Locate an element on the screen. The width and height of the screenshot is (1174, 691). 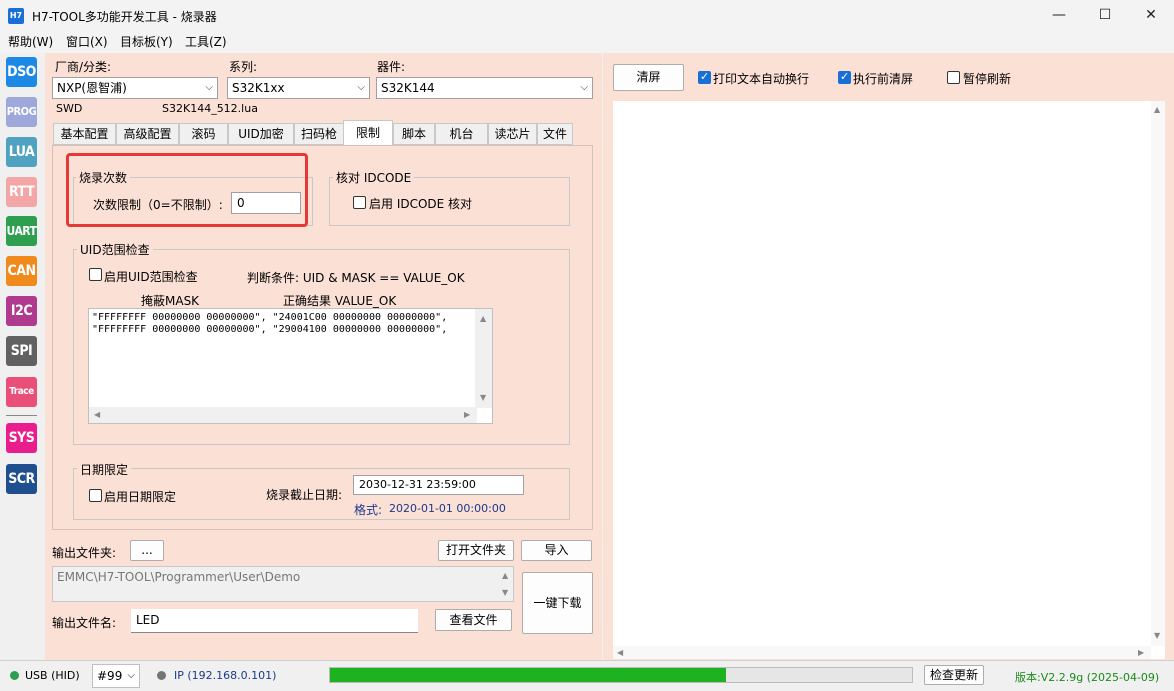
menu-help: 帮助(W) is located at coordinates (30, 41).